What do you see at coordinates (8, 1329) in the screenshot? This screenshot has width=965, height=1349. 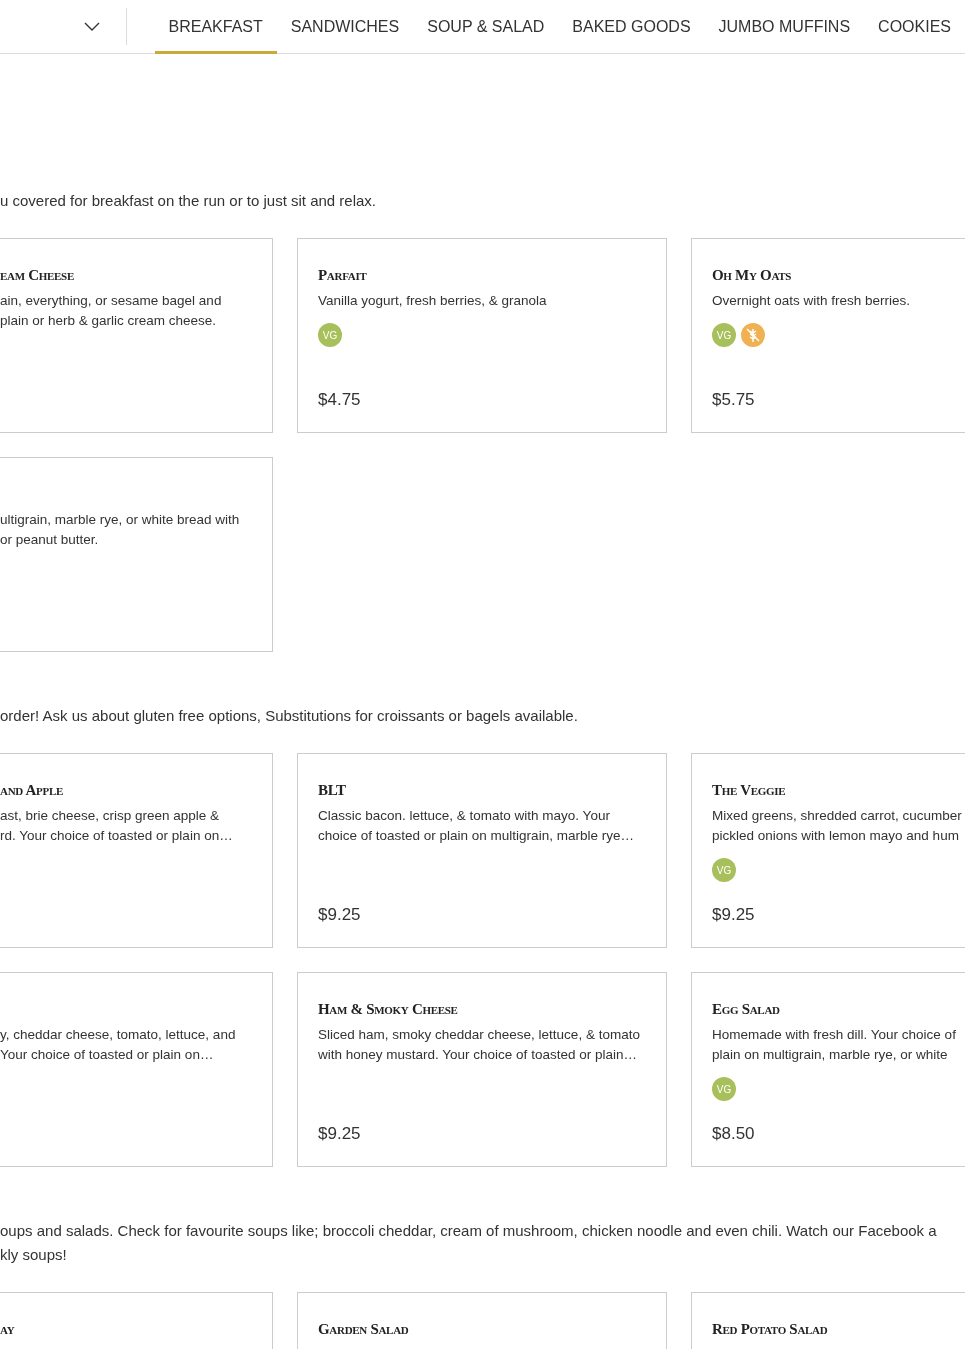 I see `item-title: ay` at bounding box center [8, 1329].